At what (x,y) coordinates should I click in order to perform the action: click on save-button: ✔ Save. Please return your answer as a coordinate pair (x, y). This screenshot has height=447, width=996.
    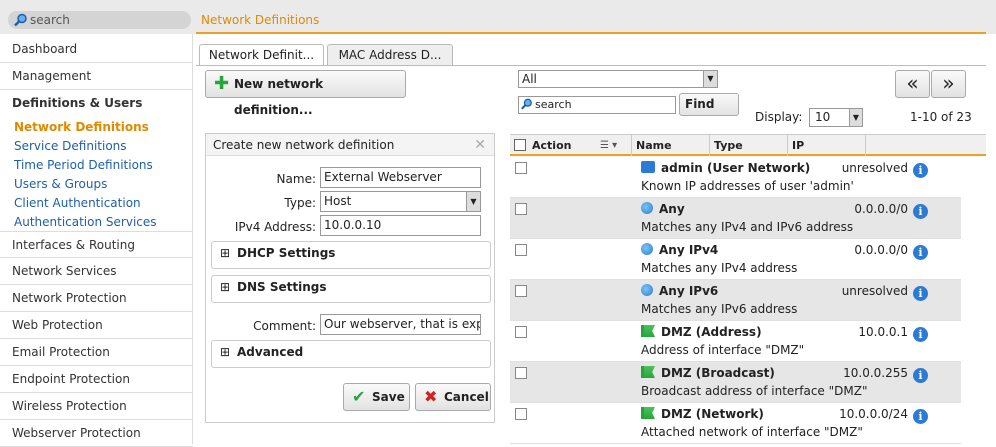
    Looking at the image, I should click on (376, 397).